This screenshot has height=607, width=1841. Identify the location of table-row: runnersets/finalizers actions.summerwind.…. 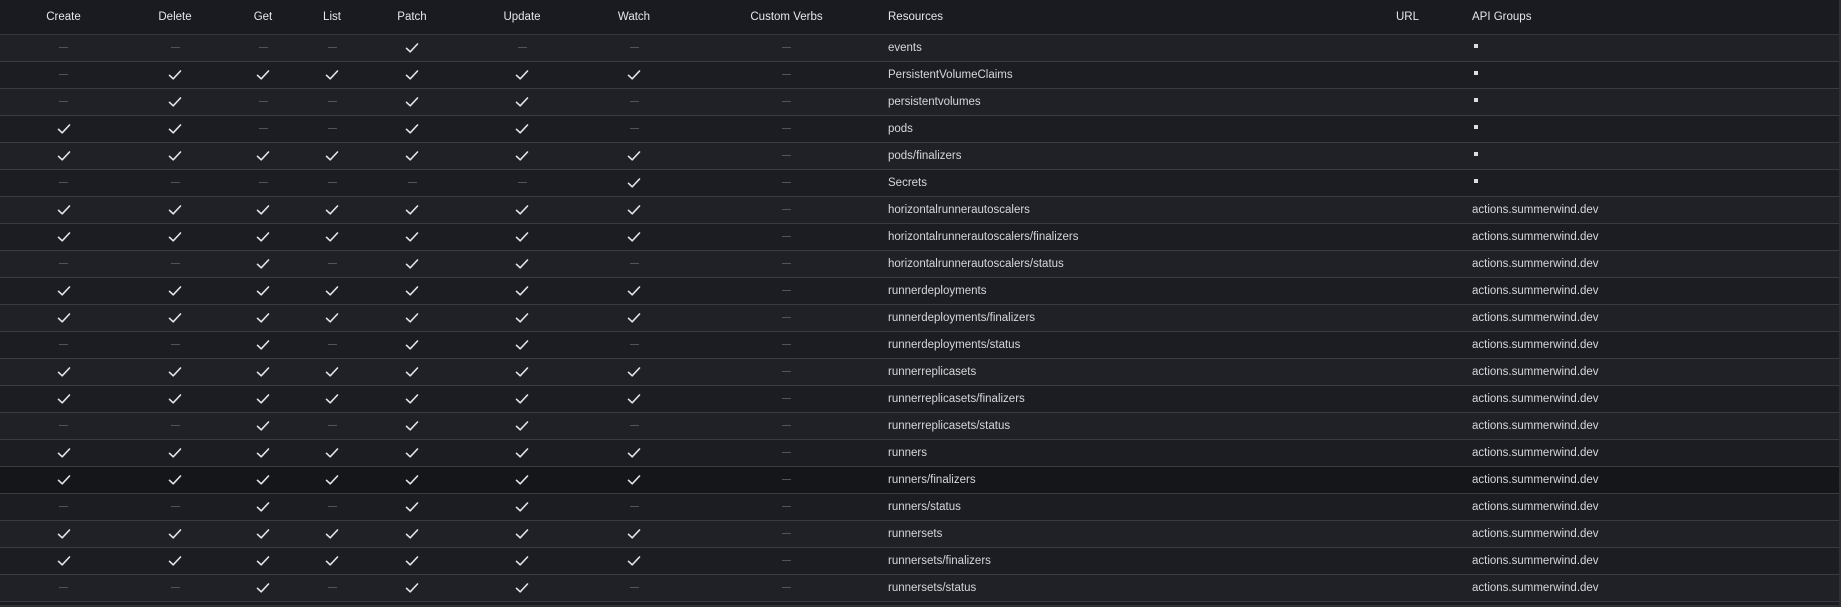
(919, 561).